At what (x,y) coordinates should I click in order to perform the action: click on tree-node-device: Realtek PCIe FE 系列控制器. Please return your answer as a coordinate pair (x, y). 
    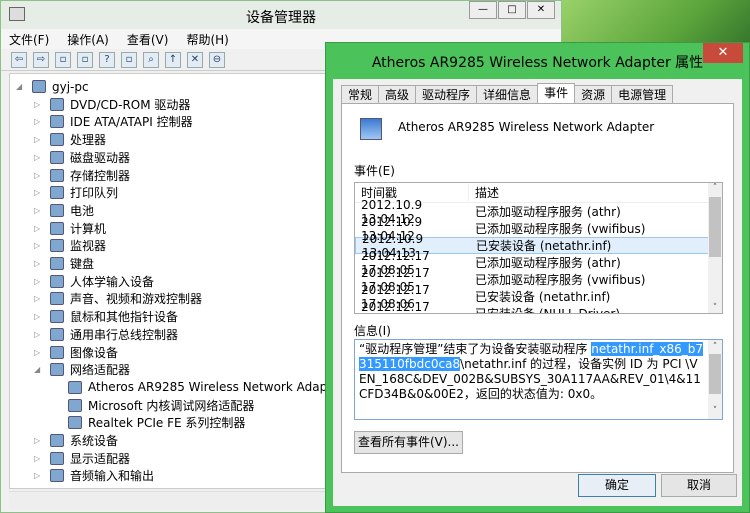
    Looking at the image, I should click on (148, 422).